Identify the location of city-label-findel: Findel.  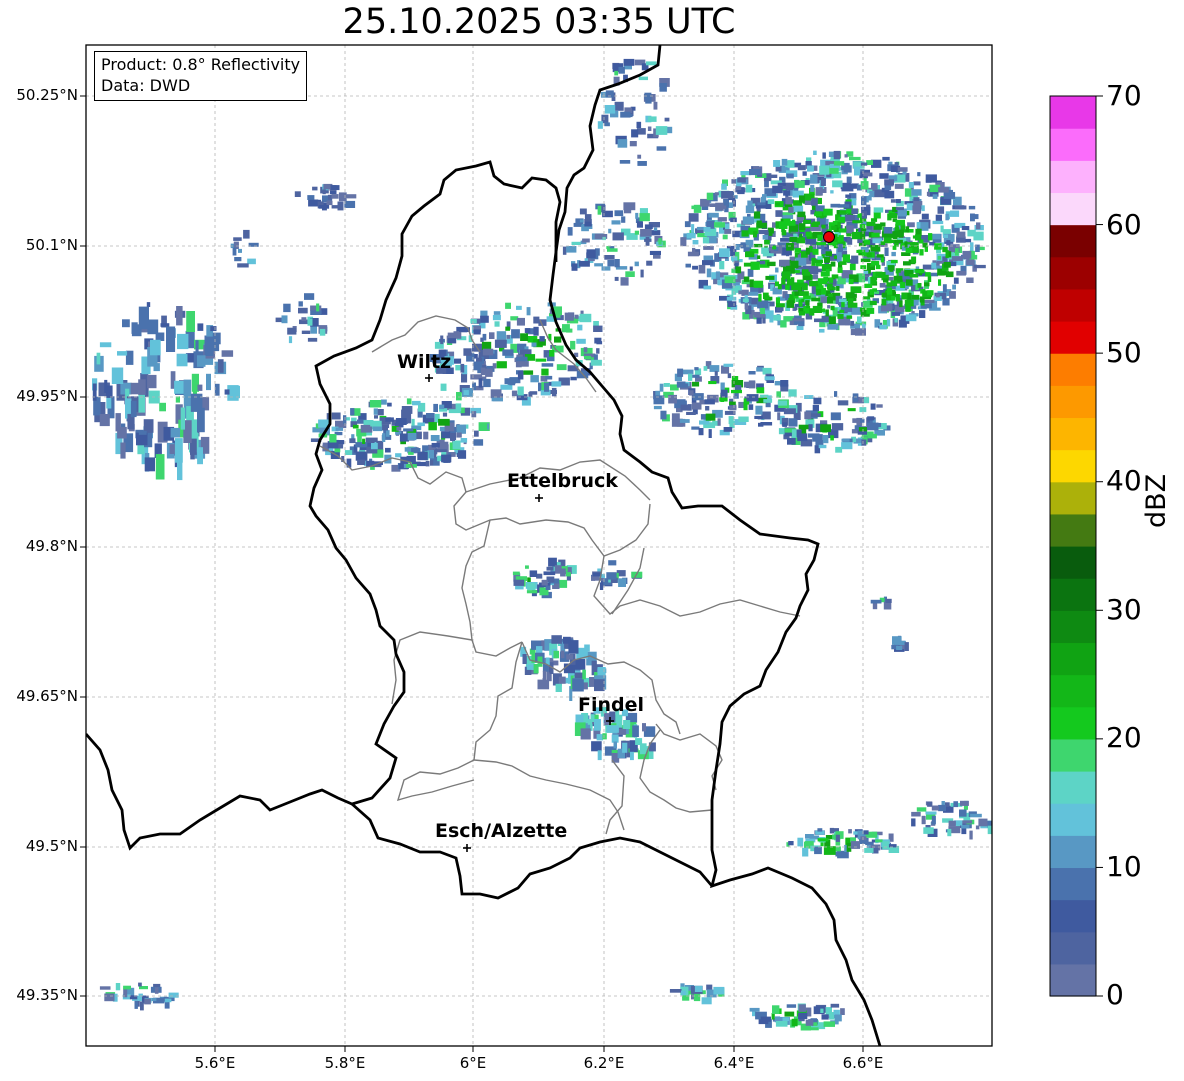
(611, 705).